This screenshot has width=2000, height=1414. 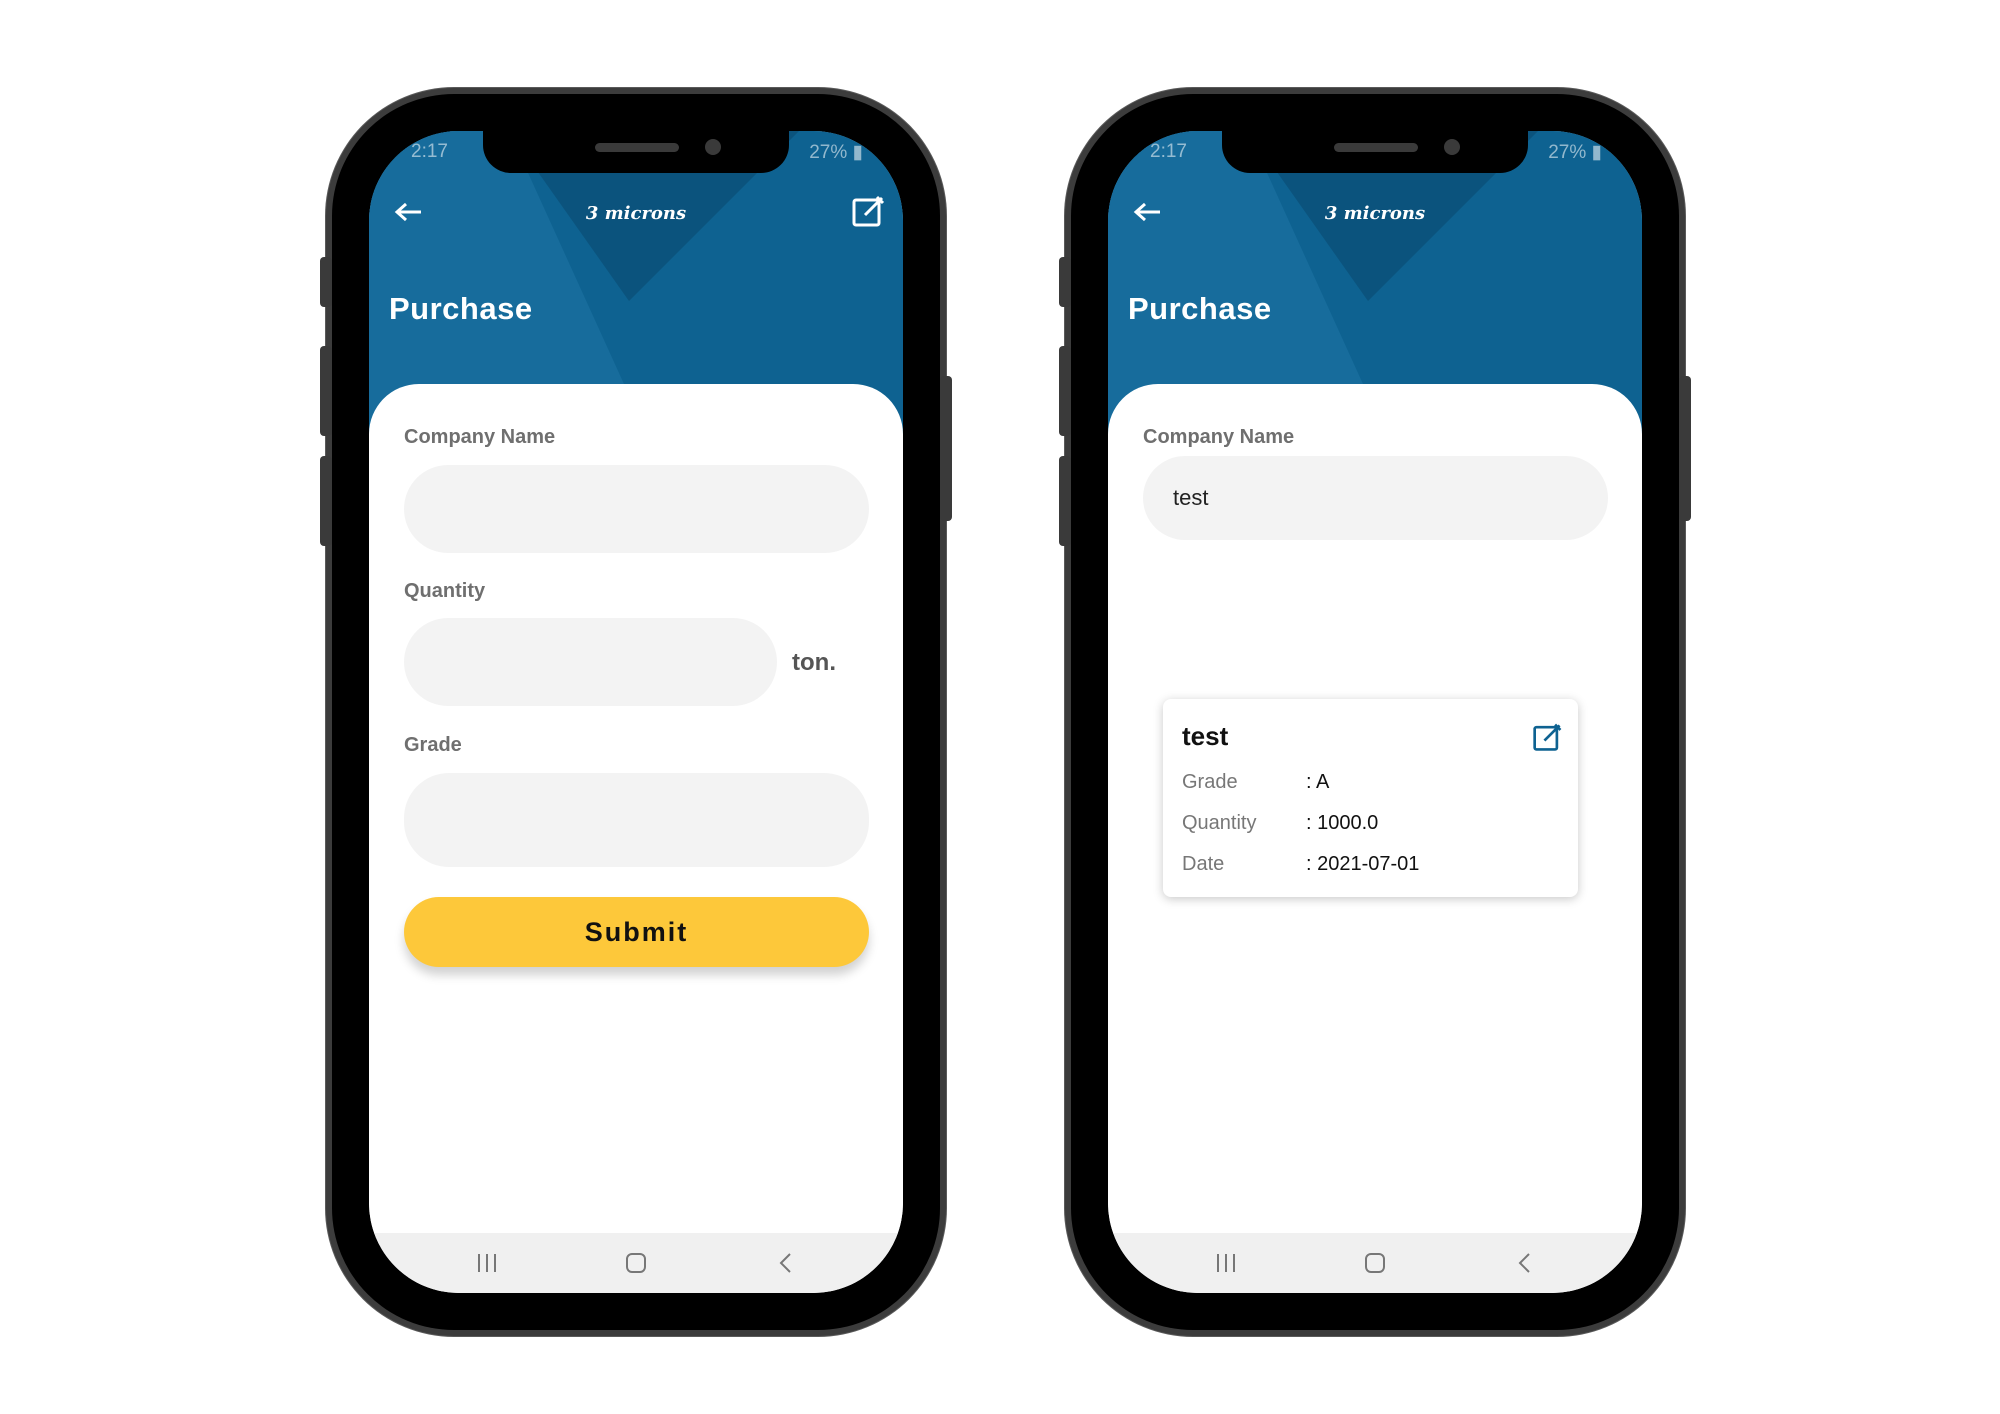 I want to click on card-quantity-key: Quantity, so click(x=1219, y=823).